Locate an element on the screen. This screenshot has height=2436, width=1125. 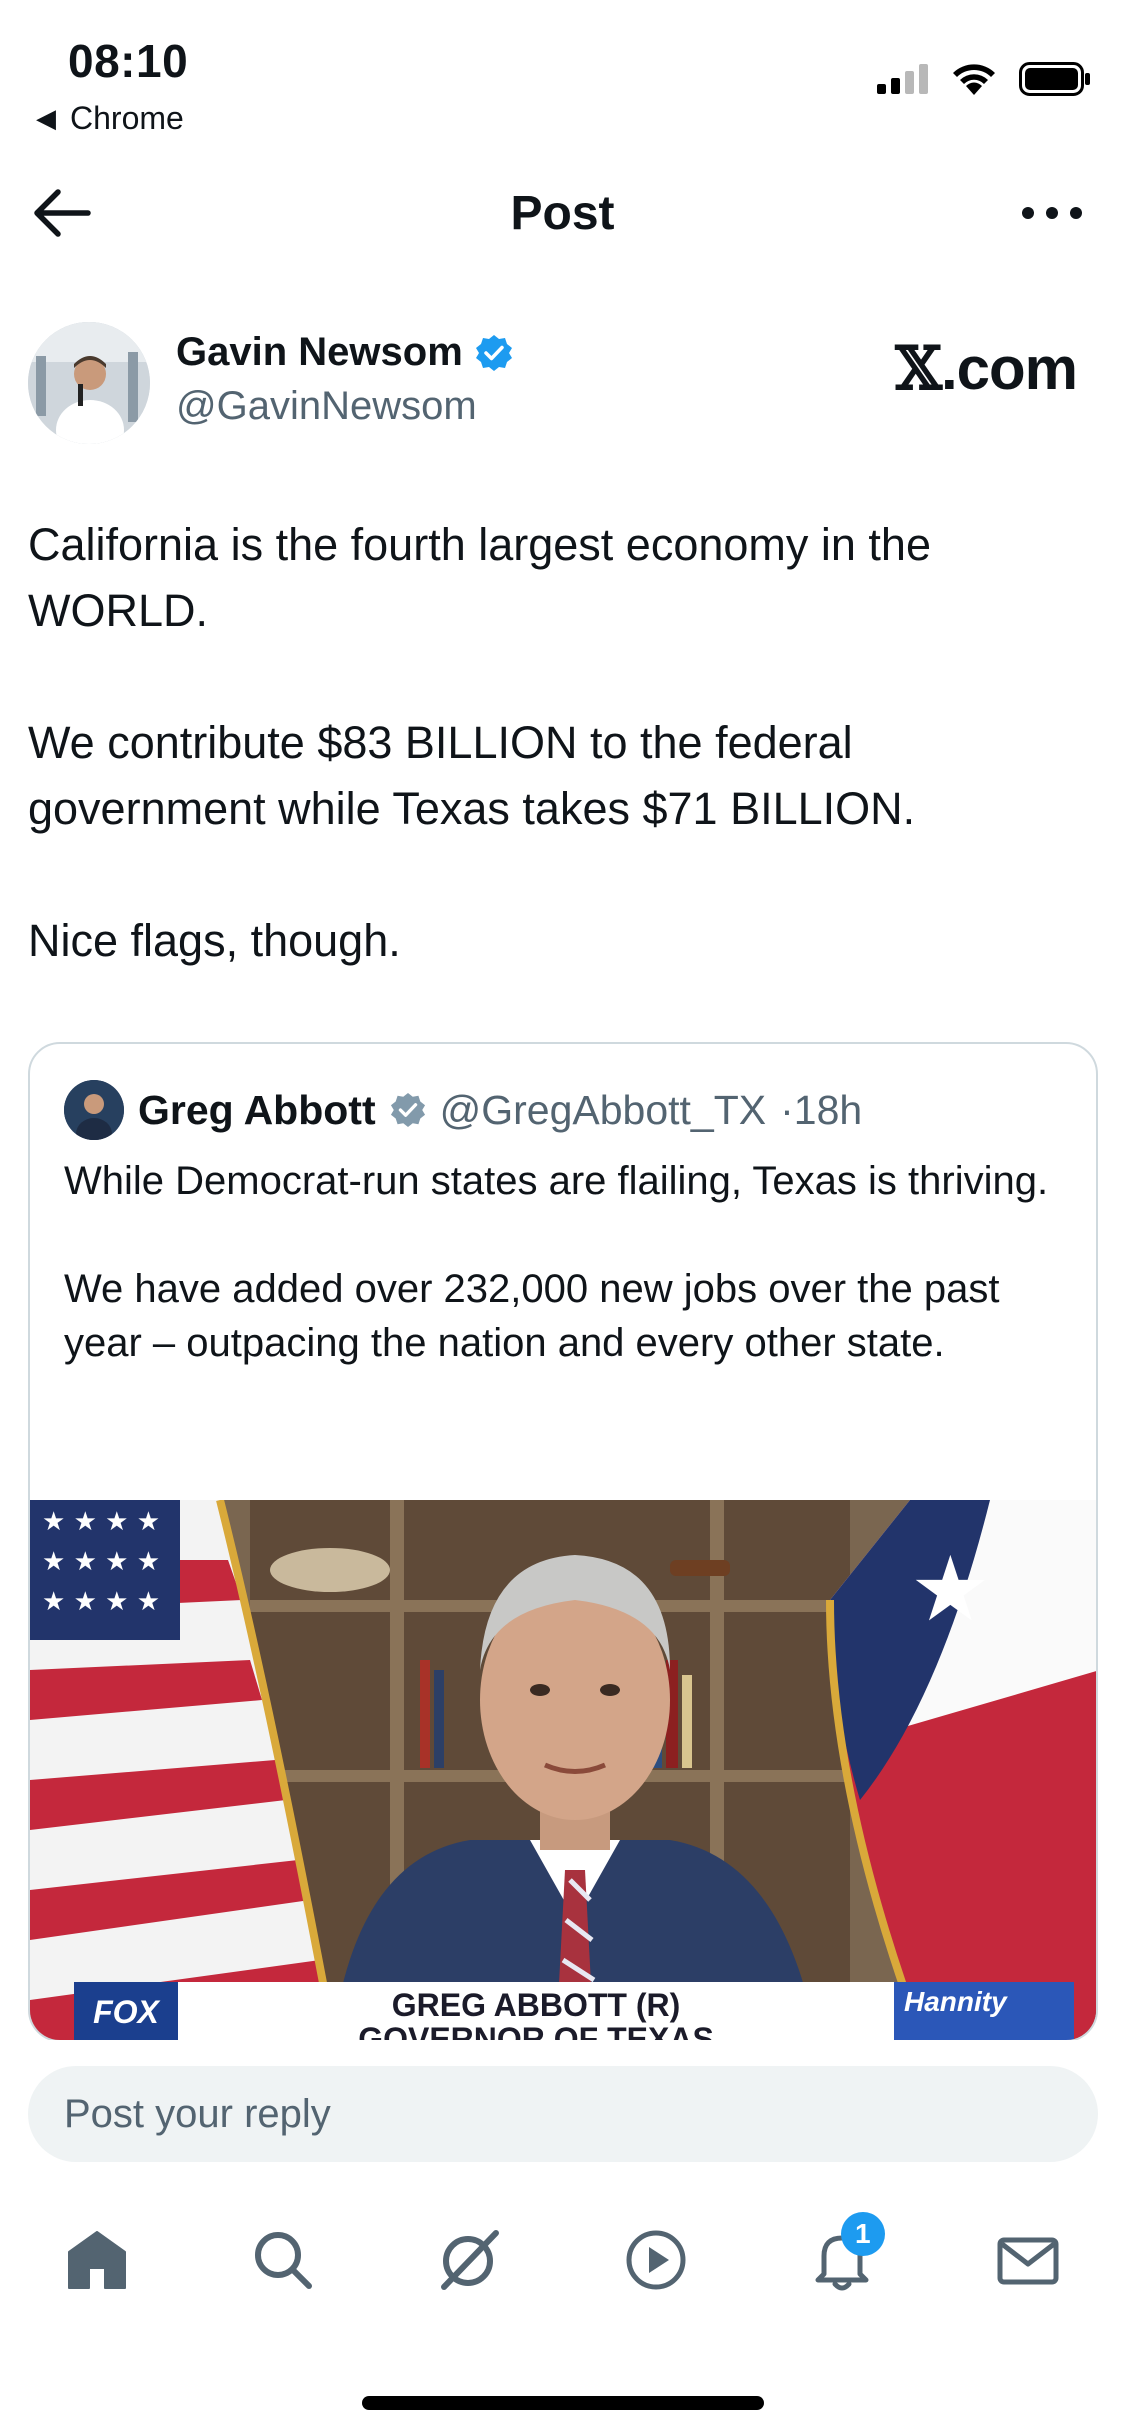
status-icons is located at coordinates (984, 79).